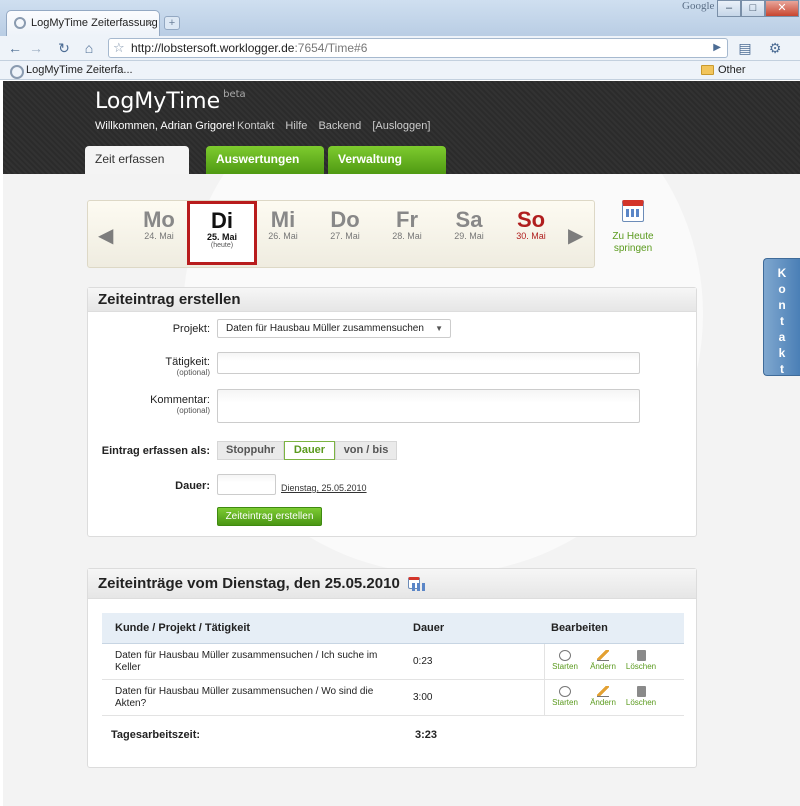 The height and width of the screenshot is (806, 800). I want to click on col-edit: Bearbeiten, so click(579, 628).